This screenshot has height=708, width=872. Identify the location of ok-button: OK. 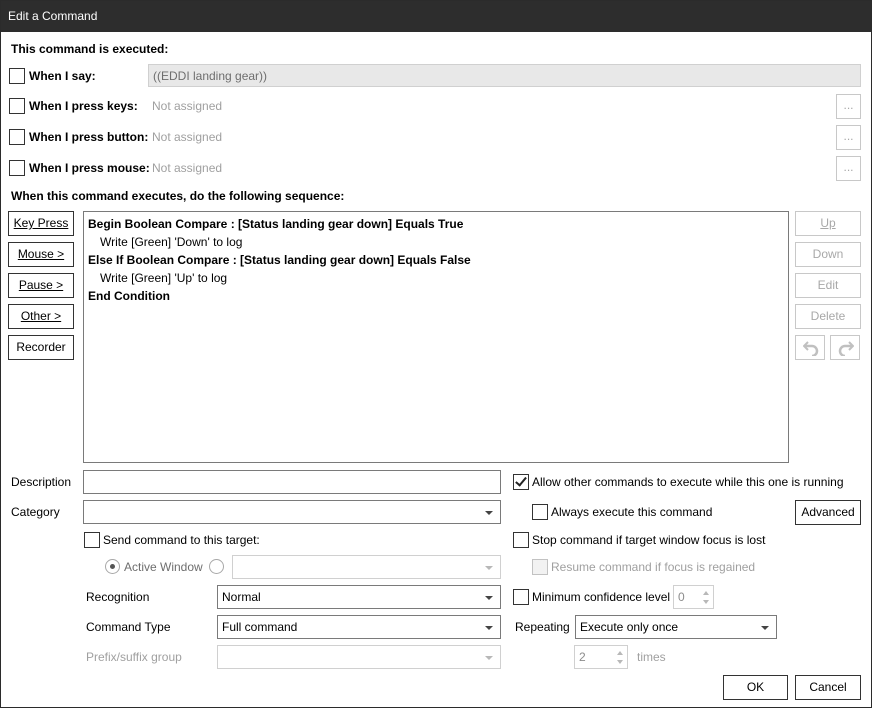
(755, 687).